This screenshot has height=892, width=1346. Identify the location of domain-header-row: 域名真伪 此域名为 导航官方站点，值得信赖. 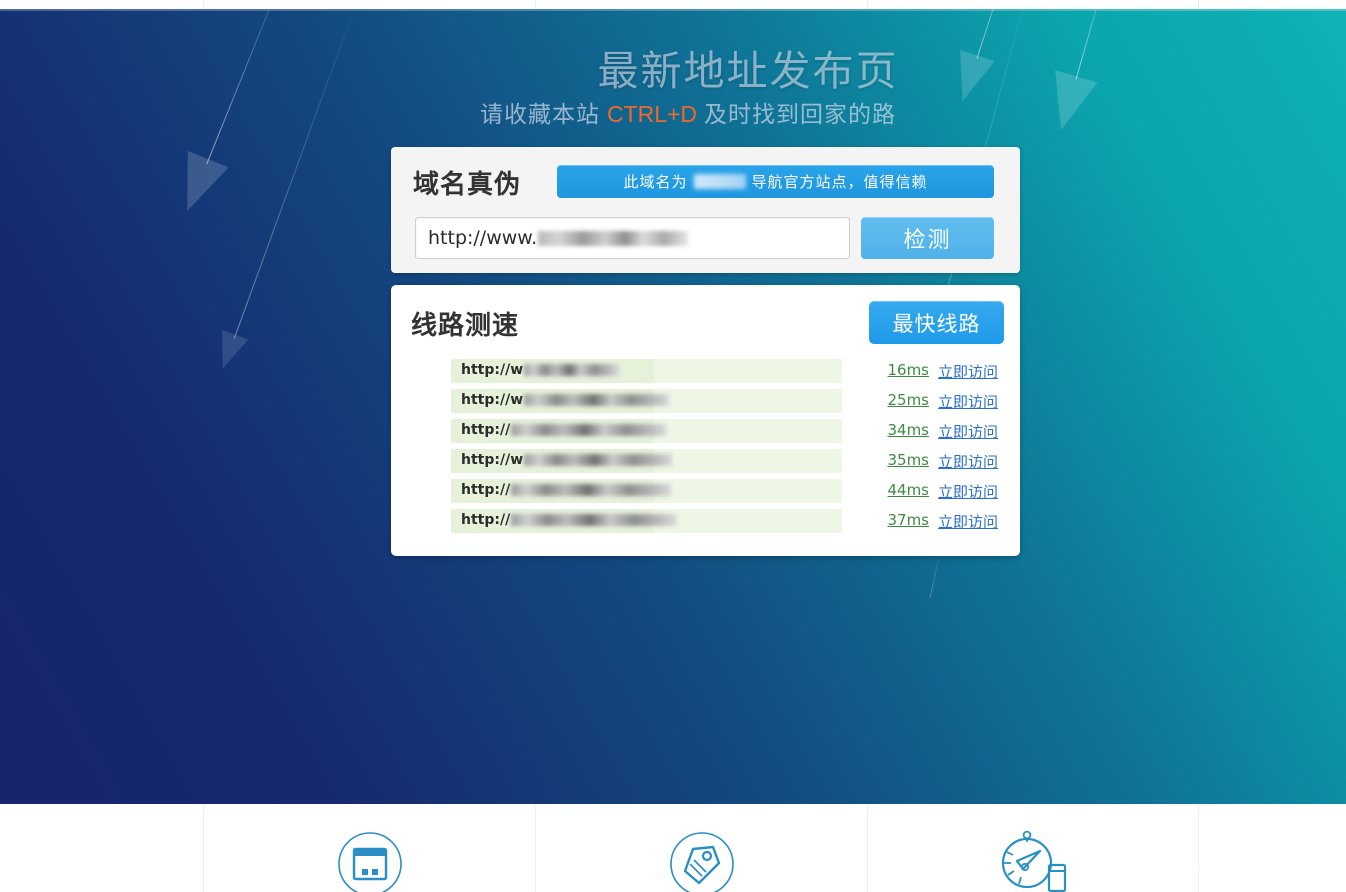
(705, 179).